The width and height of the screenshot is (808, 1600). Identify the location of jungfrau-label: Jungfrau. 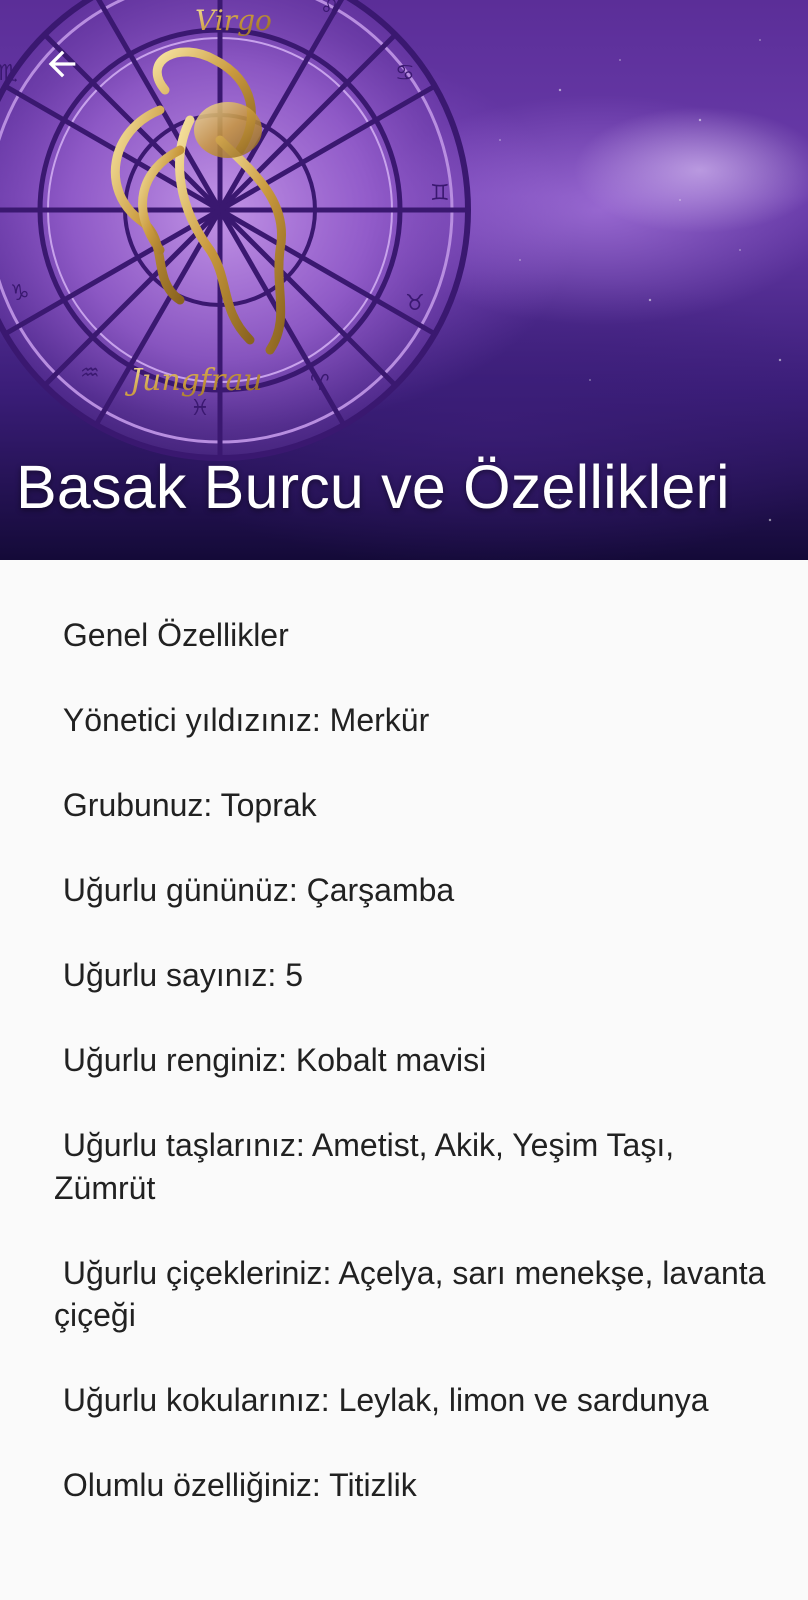
(193, 380).